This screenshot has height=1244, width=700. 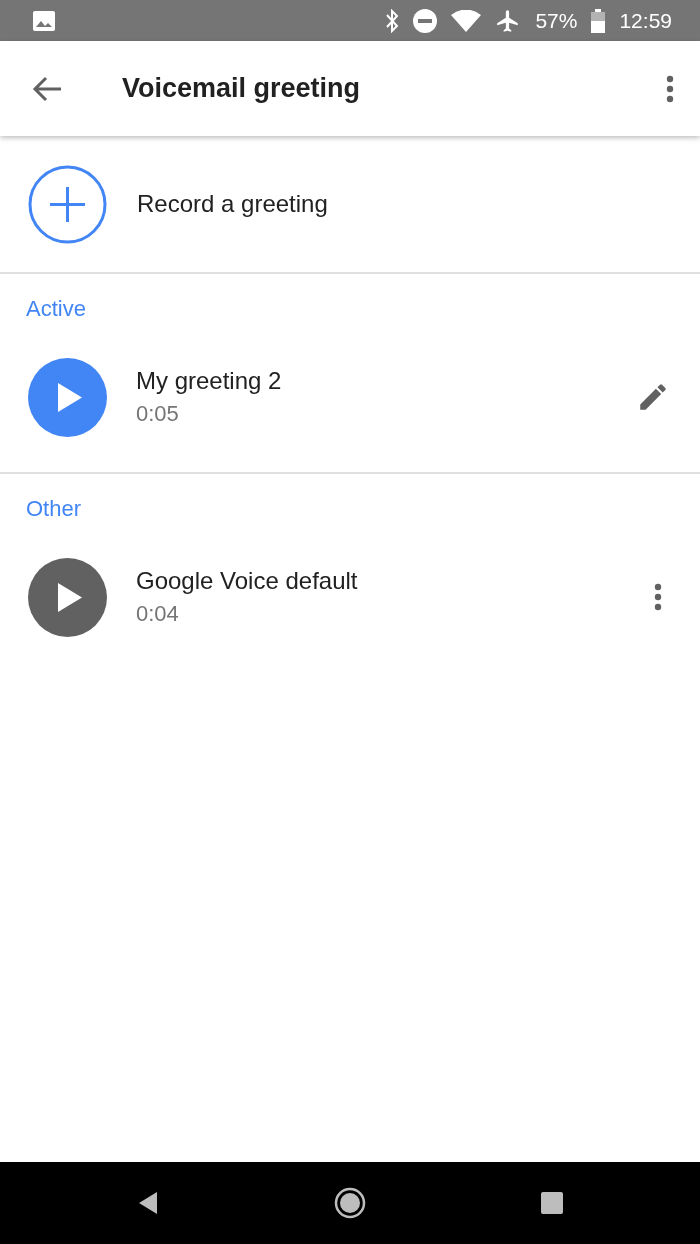 What do you see at coordinates (242, 88) in the screenshot?
I see `screen-title: Voicemail greeting` at bounding box center [242, 88].